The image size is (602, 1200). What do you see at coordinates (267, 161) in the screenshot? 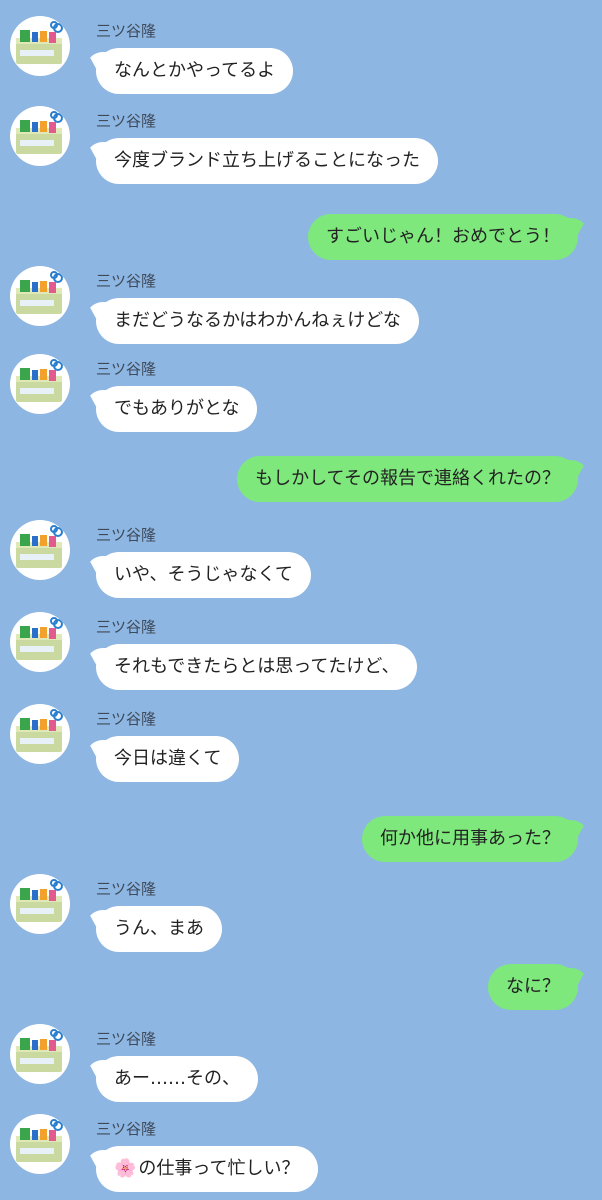
I see `message-bubble: 今度ブランド立ち上げることになった` at bounding box center [267, 161].